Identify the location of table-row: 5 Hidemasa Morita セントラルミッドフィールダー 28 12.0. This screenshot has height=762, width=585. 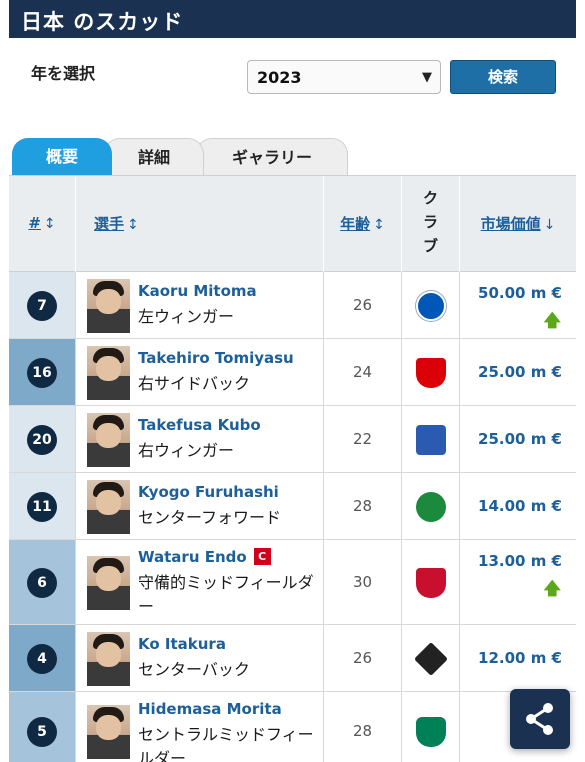
(292, 727).